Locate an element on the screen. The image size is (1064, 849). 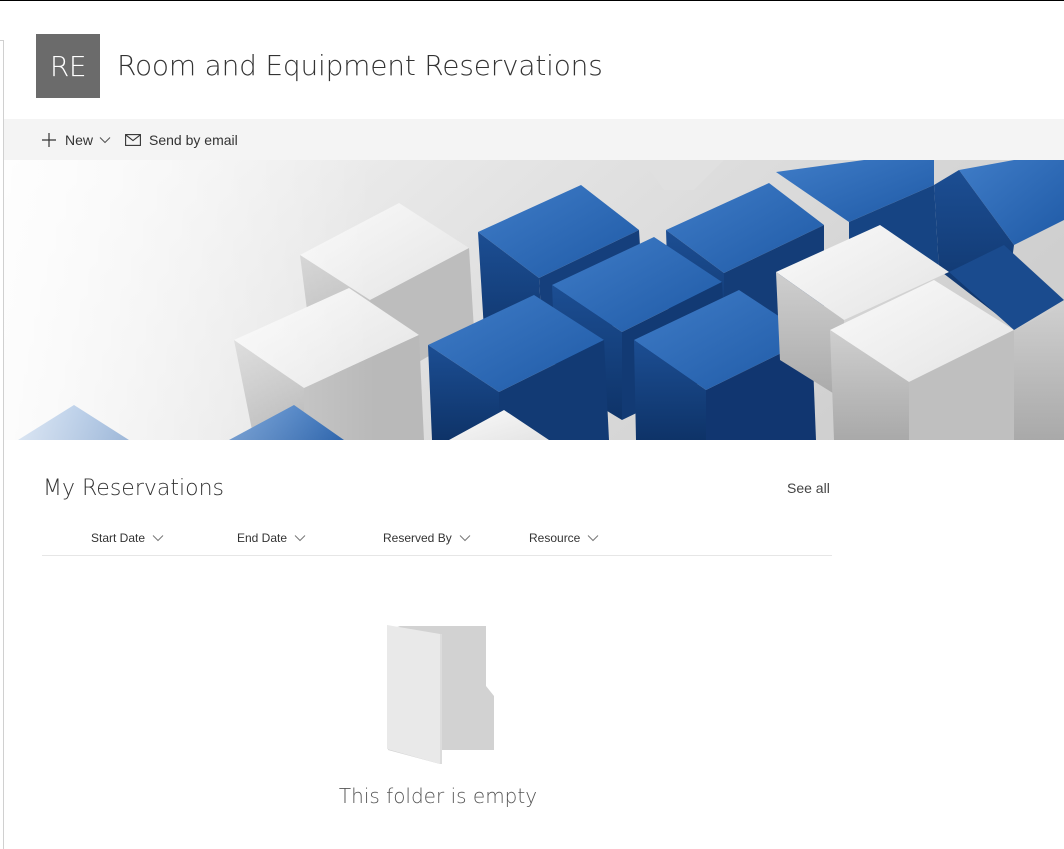
site-logo: RE is located at coordinates (68, 66).